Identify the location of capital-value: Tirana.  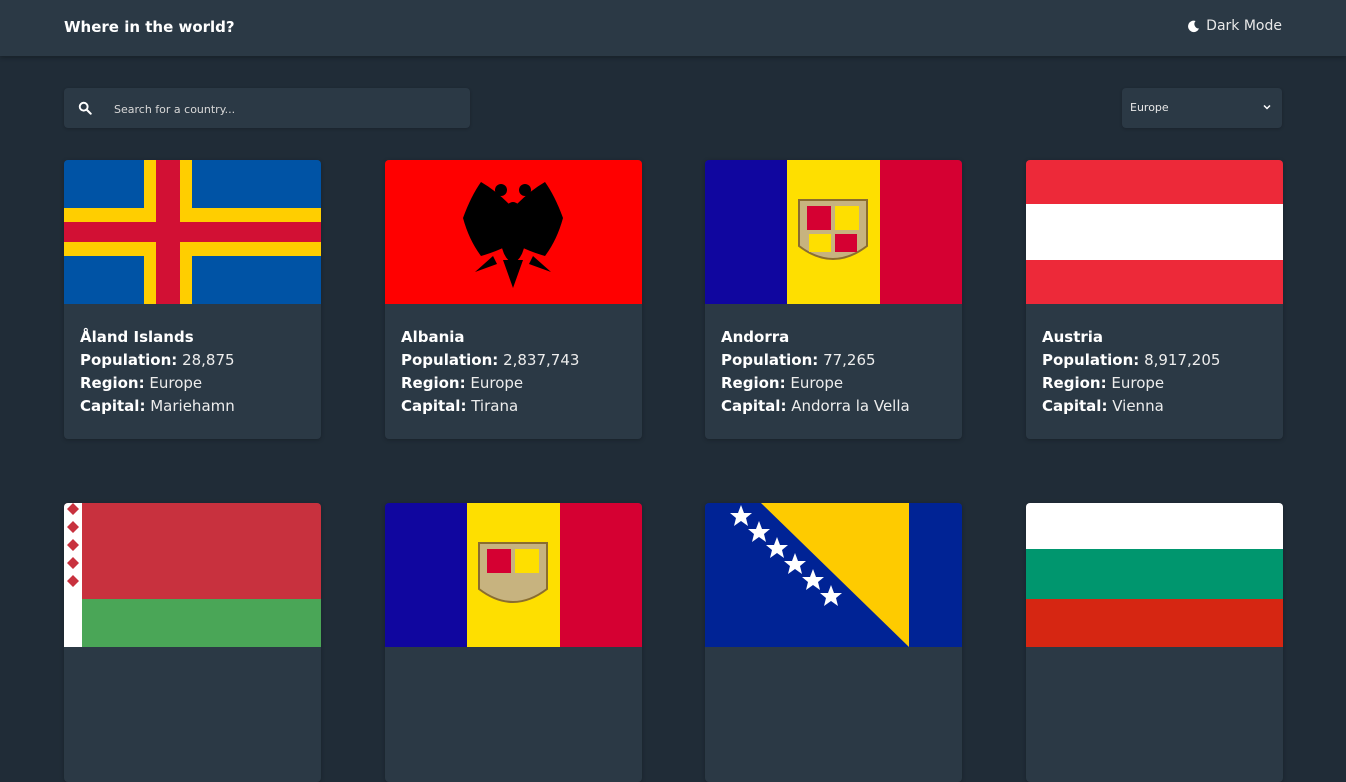
(495, 406).